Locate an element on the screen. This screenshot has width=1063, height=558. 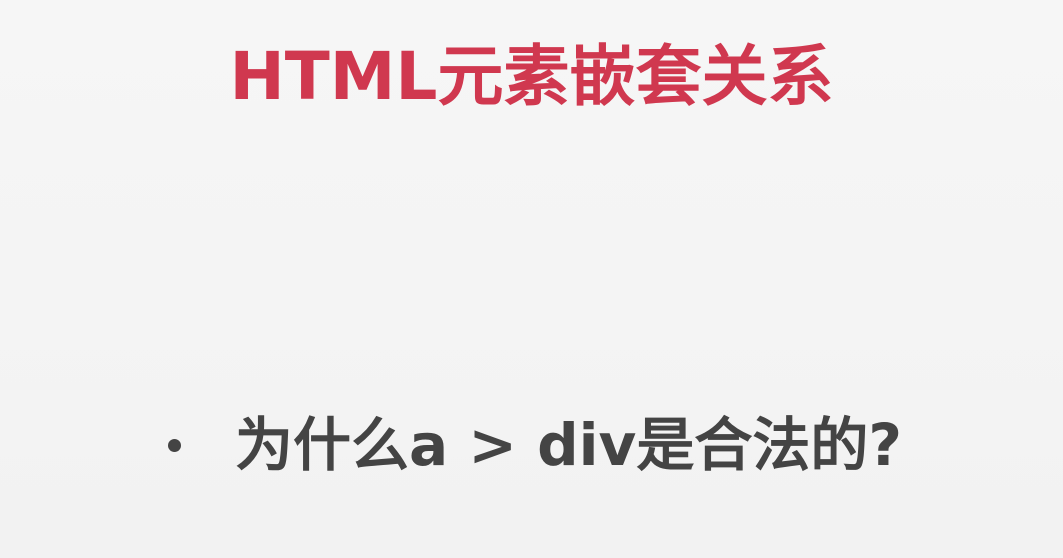
bullet-text: 为什么a > div是合法的? is located at coordinates (568, 445).